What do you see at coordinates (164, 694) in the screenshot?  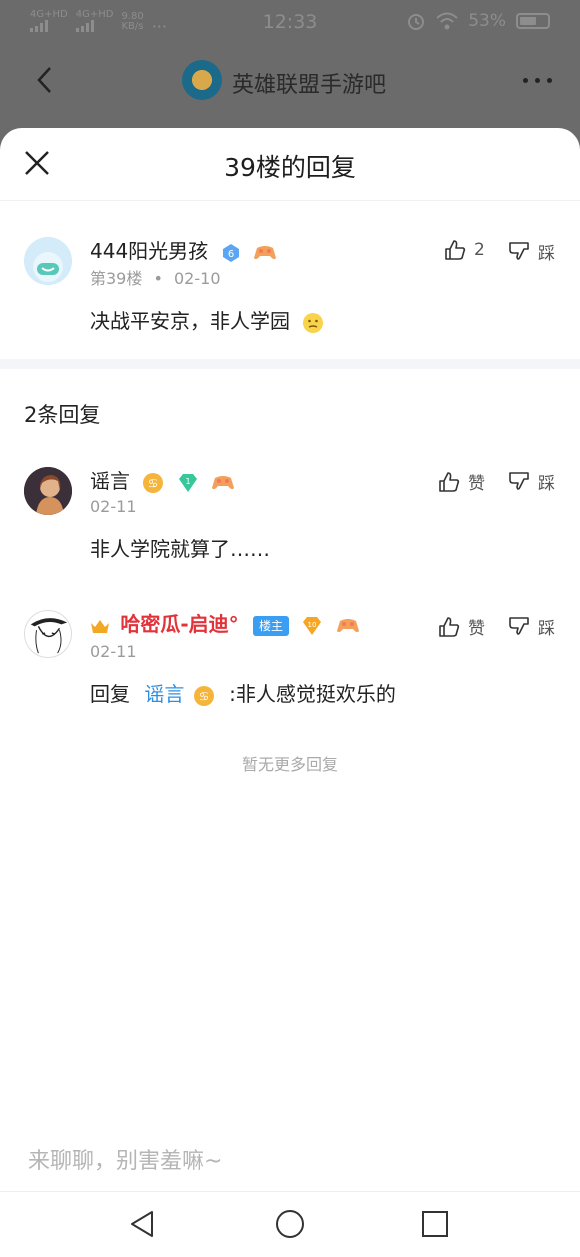 I see `mention-link: 谣言` at bounding box center [164, 694].